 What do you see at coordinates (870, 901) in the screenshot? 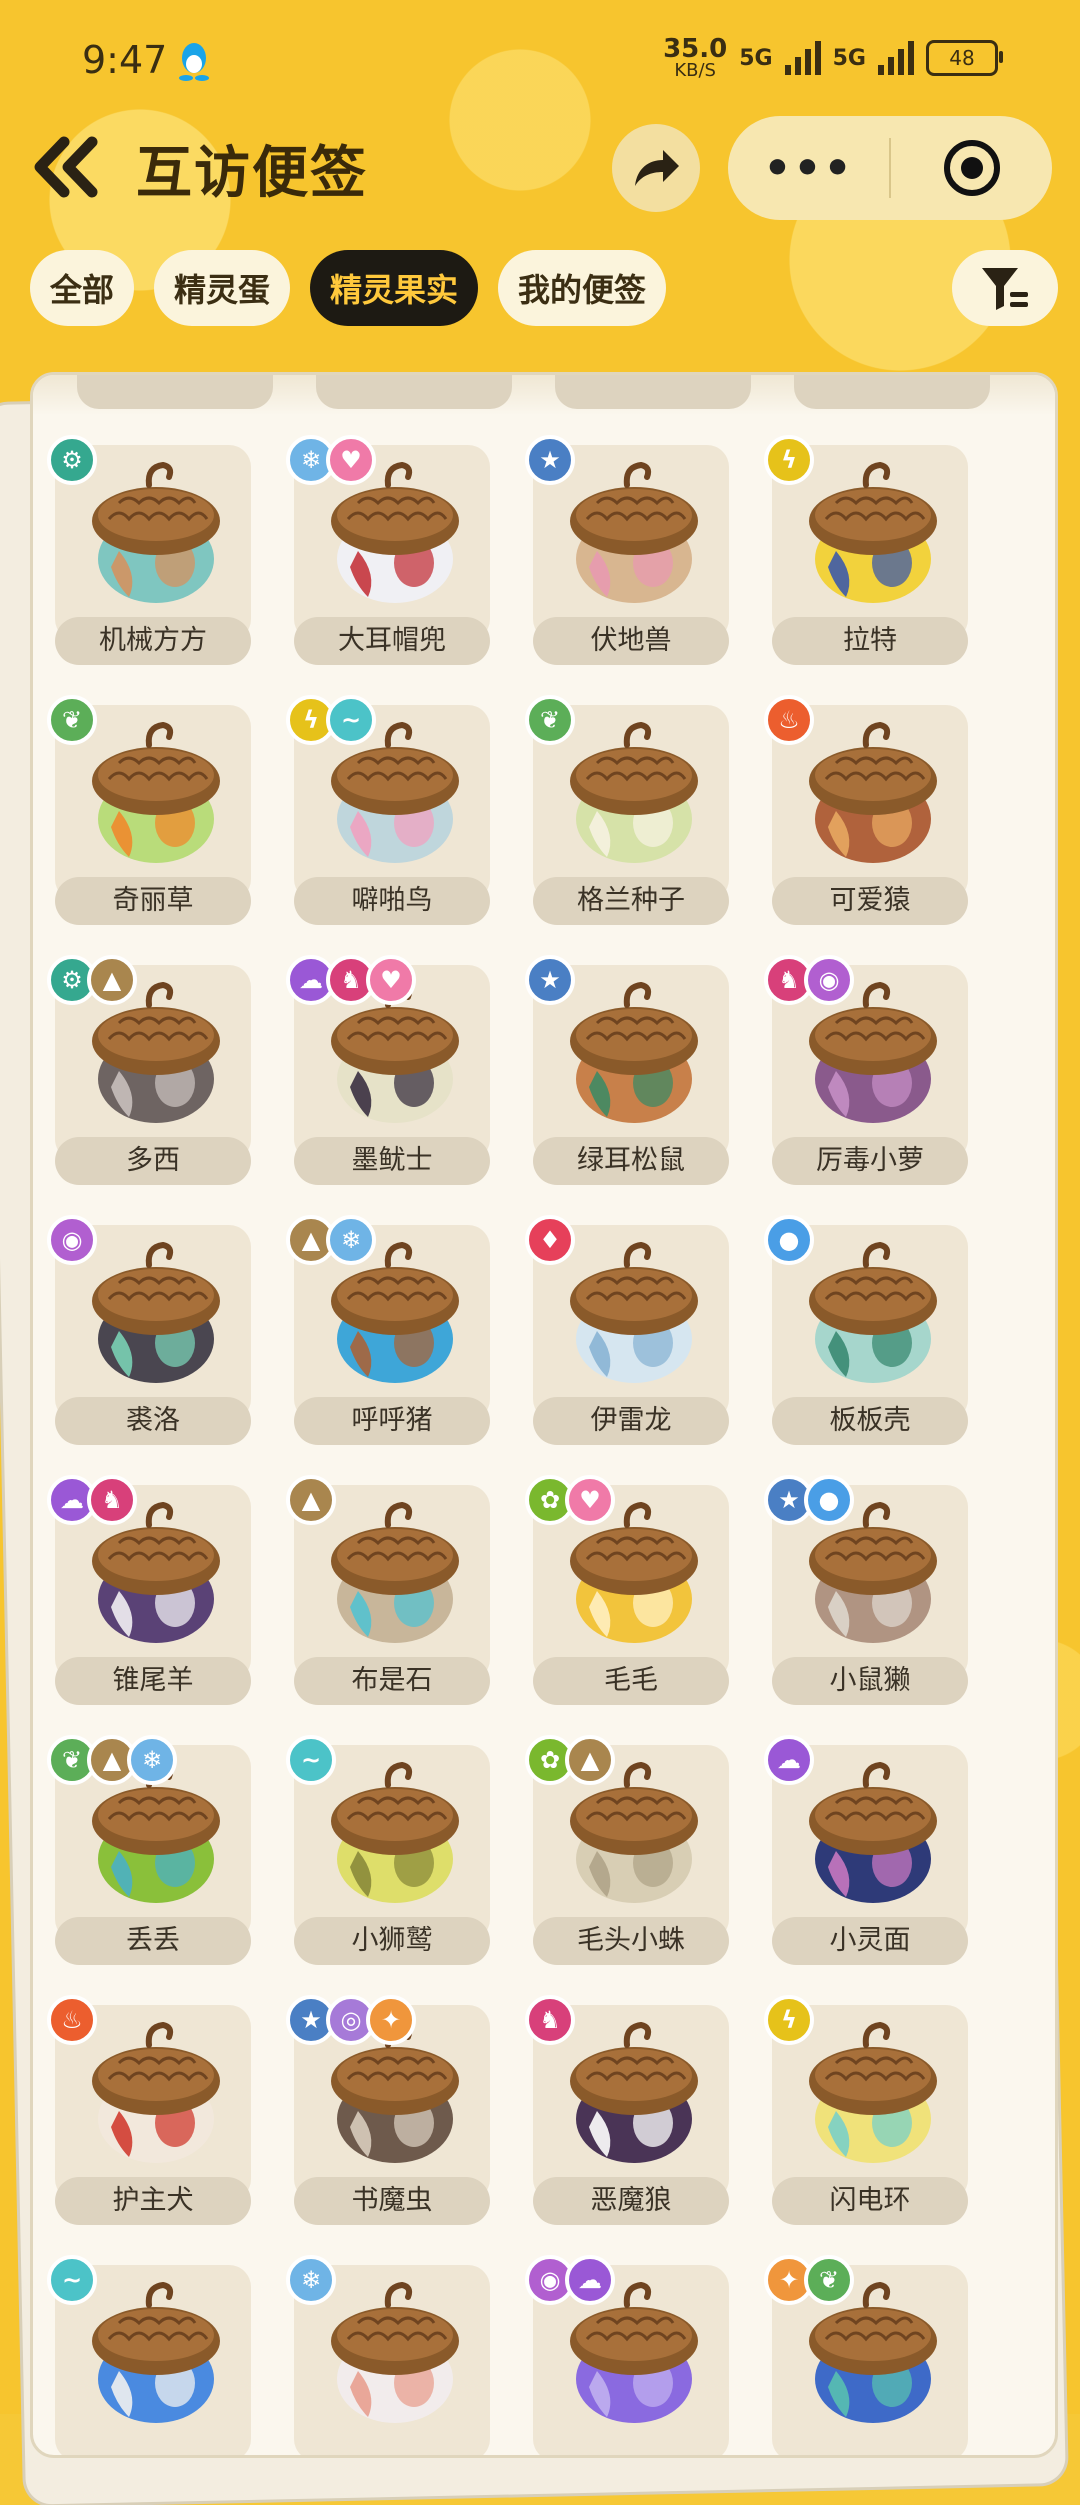
I see `fruit-name: 可爱猿` at bounding box center [870, 901].